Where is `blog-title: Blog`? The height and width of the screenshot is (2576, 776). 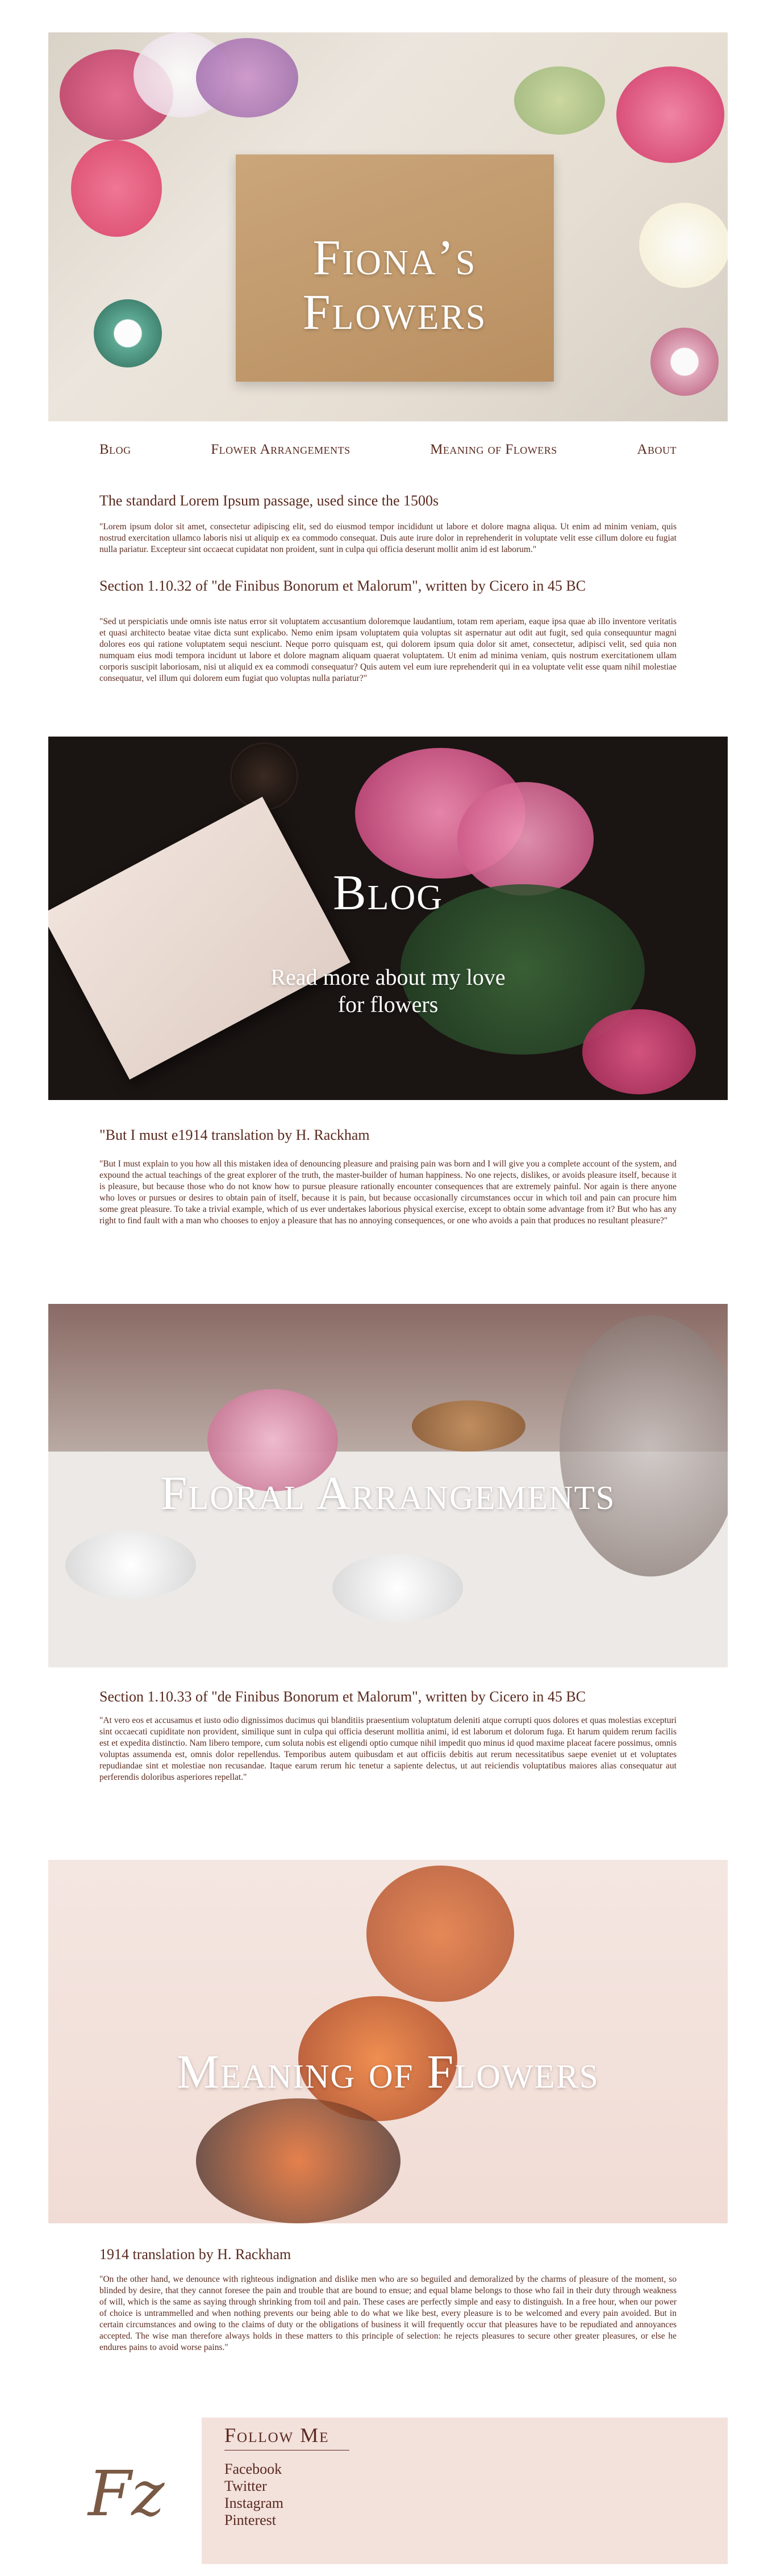 blog-title: Blog is located at coordinates (388, 893).